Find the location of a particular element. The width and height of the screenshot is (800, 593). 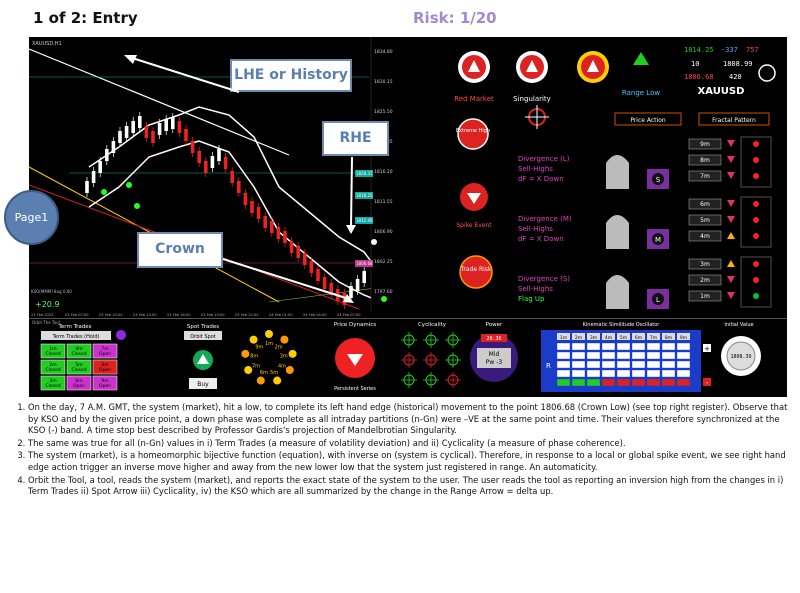

stat-4: 10 is located at coordinates (695, 64).